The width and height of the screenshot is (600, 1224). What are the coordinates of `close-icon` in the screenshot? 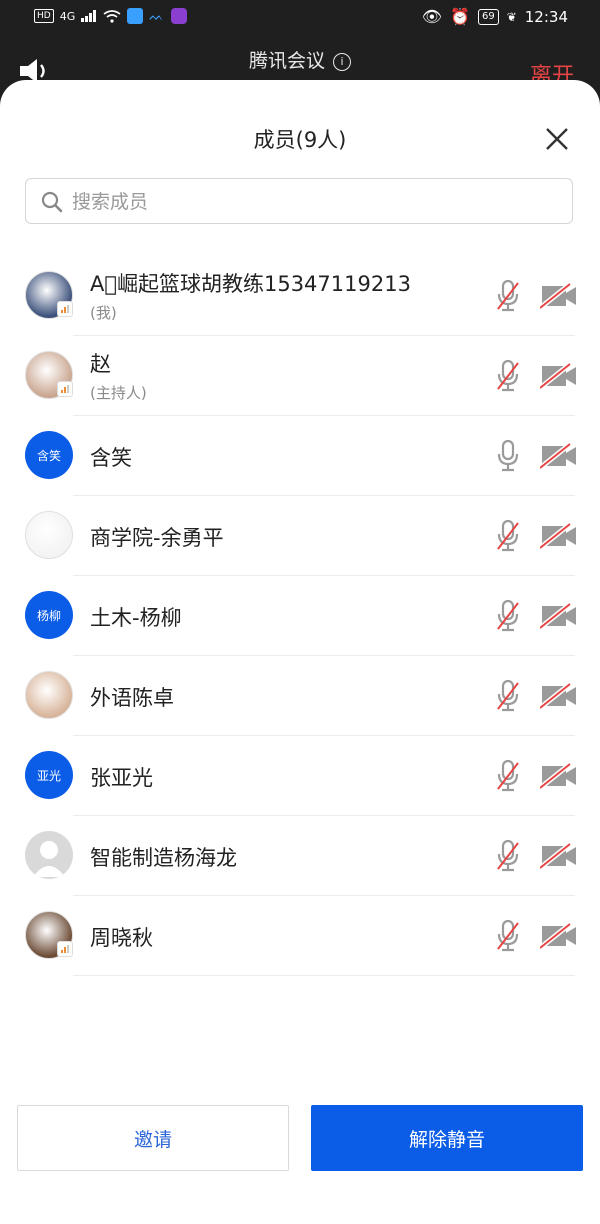 It's located at (557, 139).